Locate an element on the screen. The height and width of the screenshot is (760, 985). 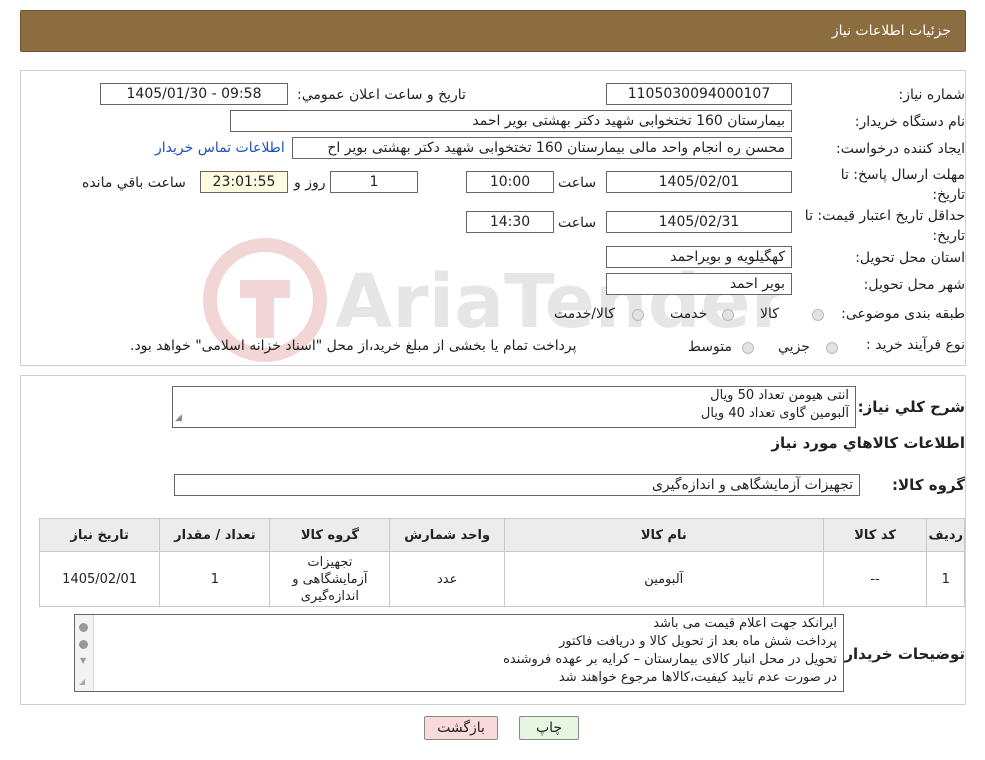
days-field: 1 is located at coordinates (374, 182).